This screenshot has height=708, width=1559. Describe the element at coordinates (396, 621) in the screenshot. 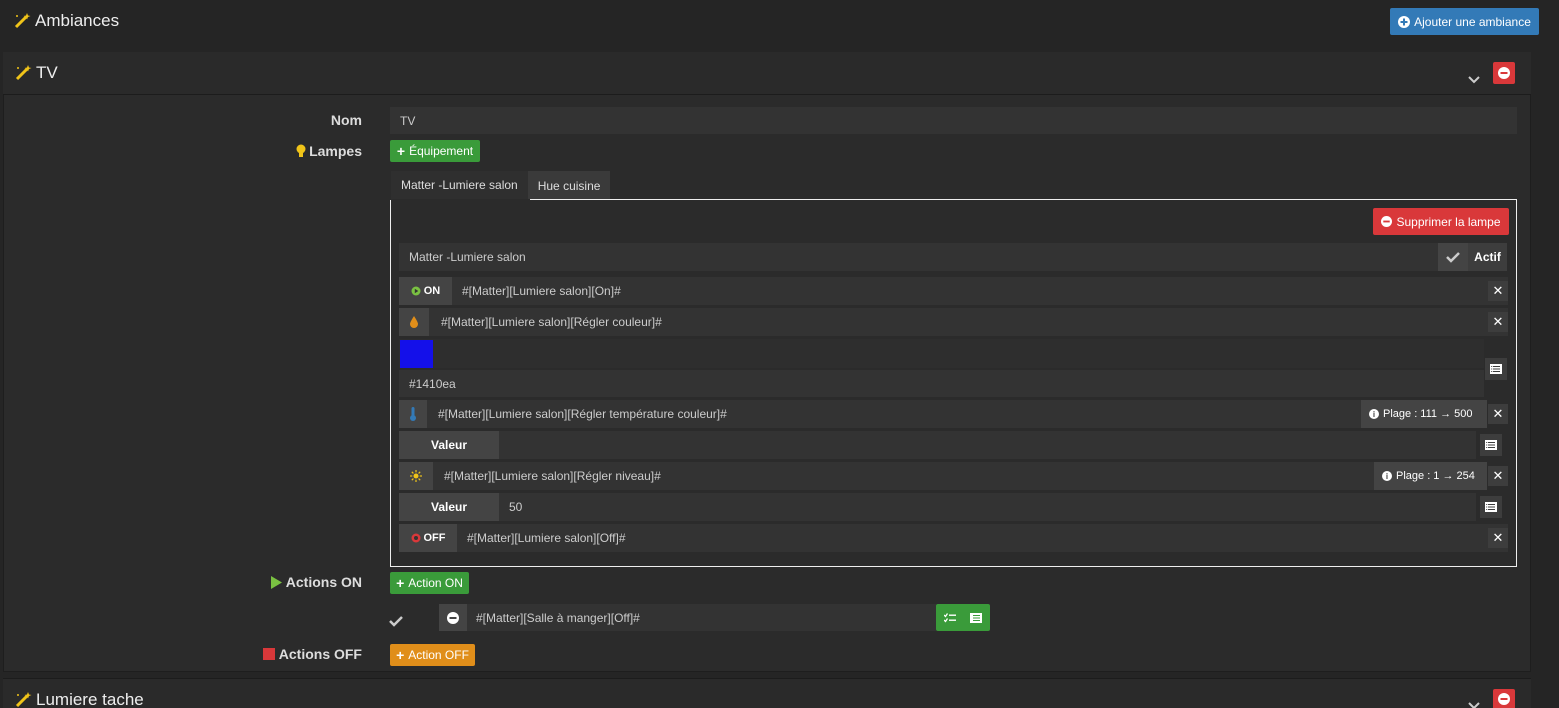

I see `action-enabled-checkbox` at that location.